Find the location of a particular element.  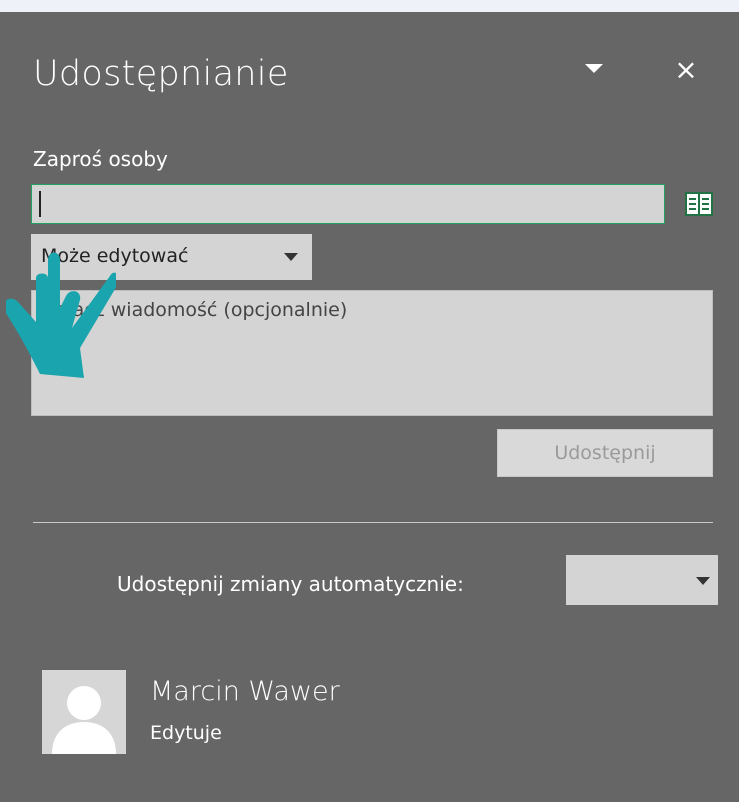

message-textarea: Dołącz wiadomość (opcjonalnie) is located at coordinates (372, 353).